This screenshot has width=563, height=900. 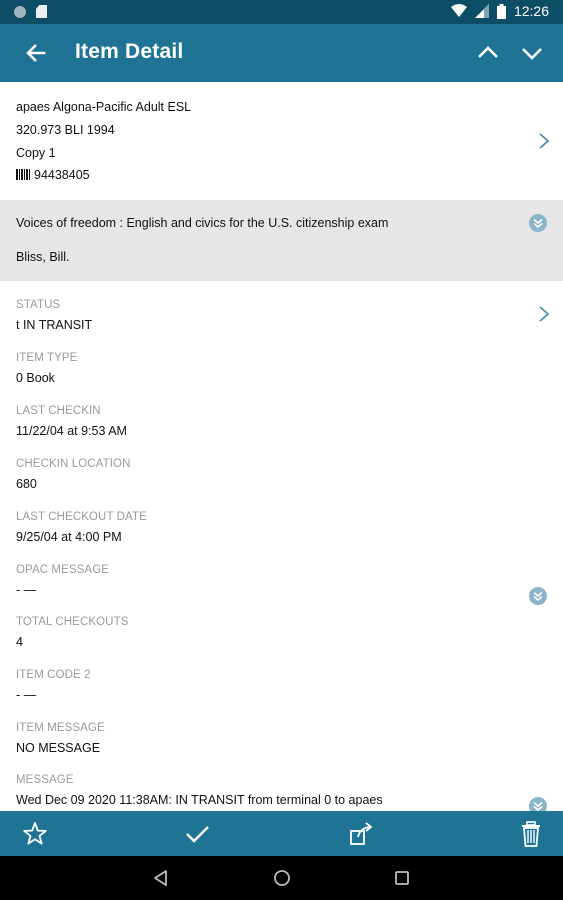 I want to click on copy-number: Copy 1, so click(x=36, y=153).